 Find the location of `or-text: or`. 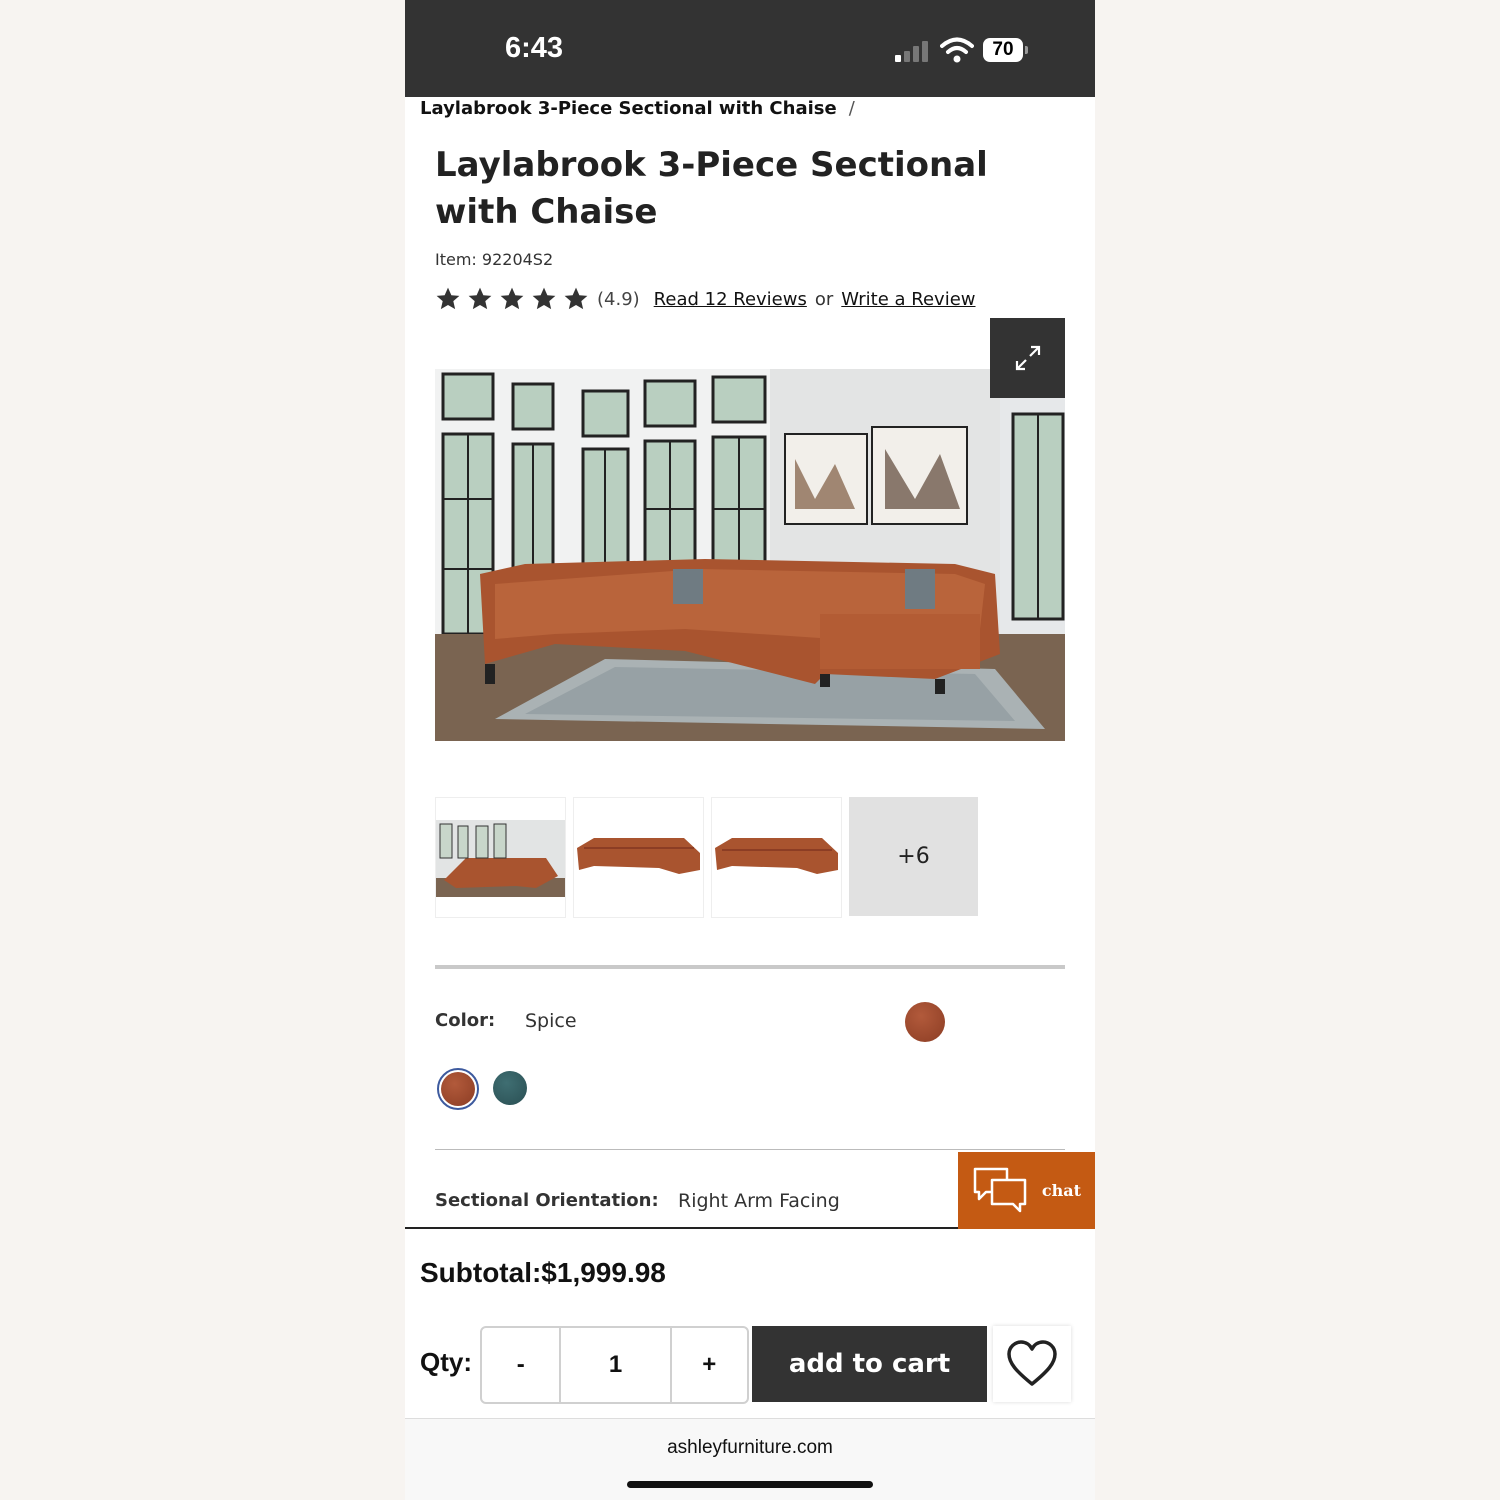

or-text: or is located at coordinates (824, 299).